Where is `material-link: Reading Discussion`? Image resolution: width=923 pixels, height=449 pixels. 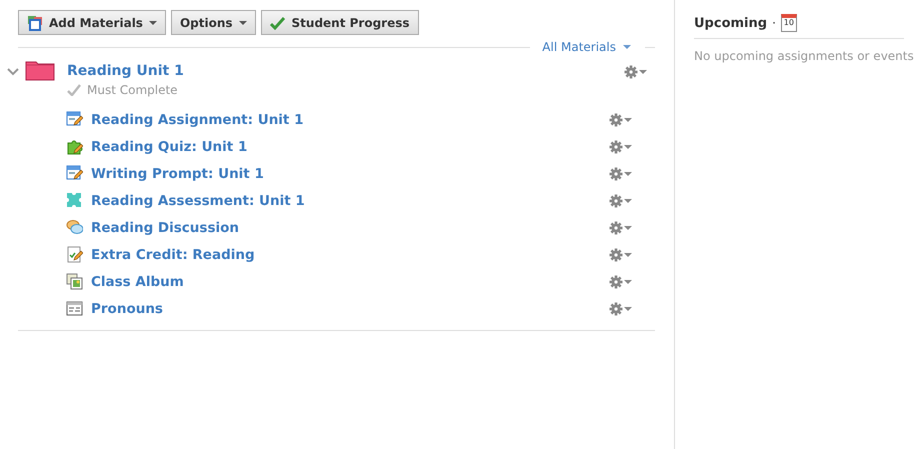
material-link: Reading Discussion is located at coordinates (350, 228).